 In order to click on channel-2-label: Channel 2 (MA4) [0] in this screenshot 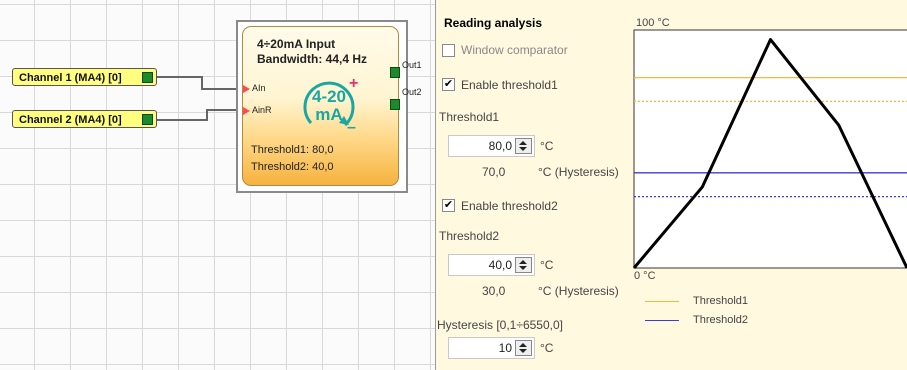, I will do `click(70, 120)`.